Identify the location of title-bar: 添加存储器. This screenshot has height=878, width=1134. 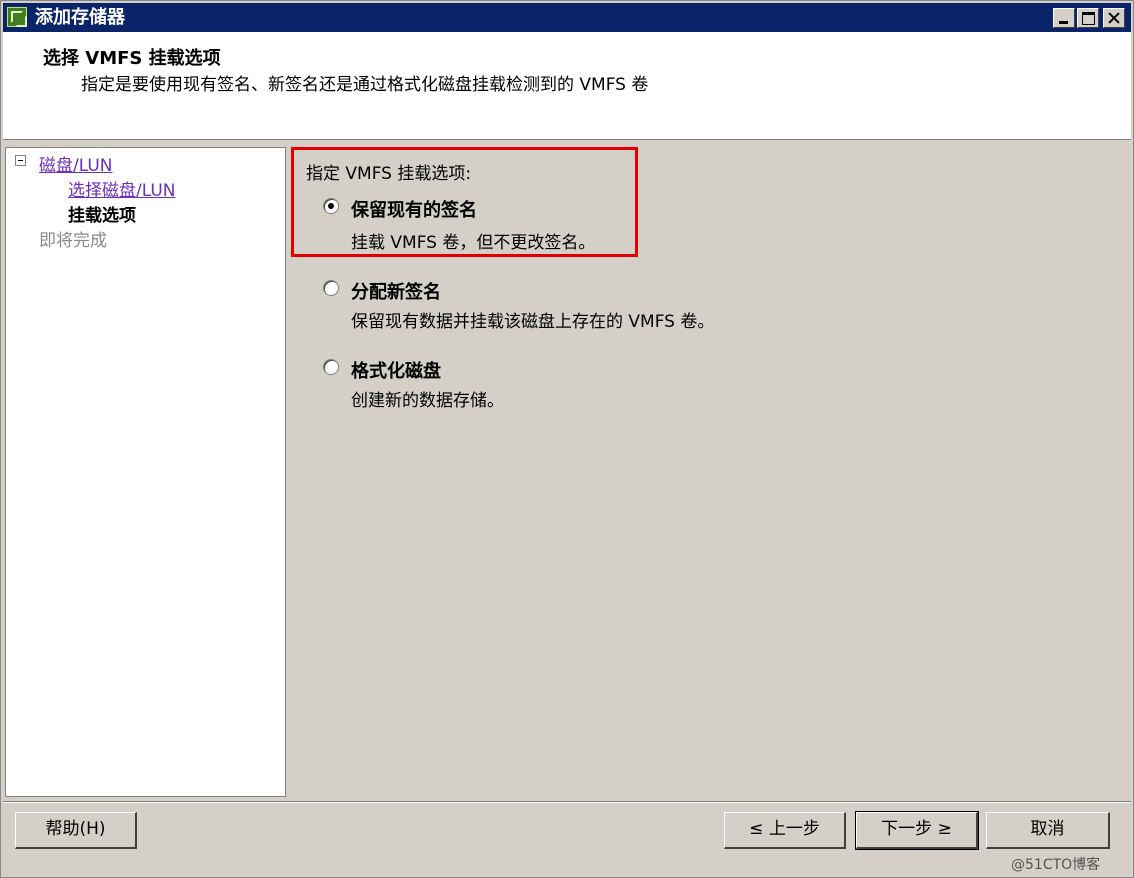
(567, 17).